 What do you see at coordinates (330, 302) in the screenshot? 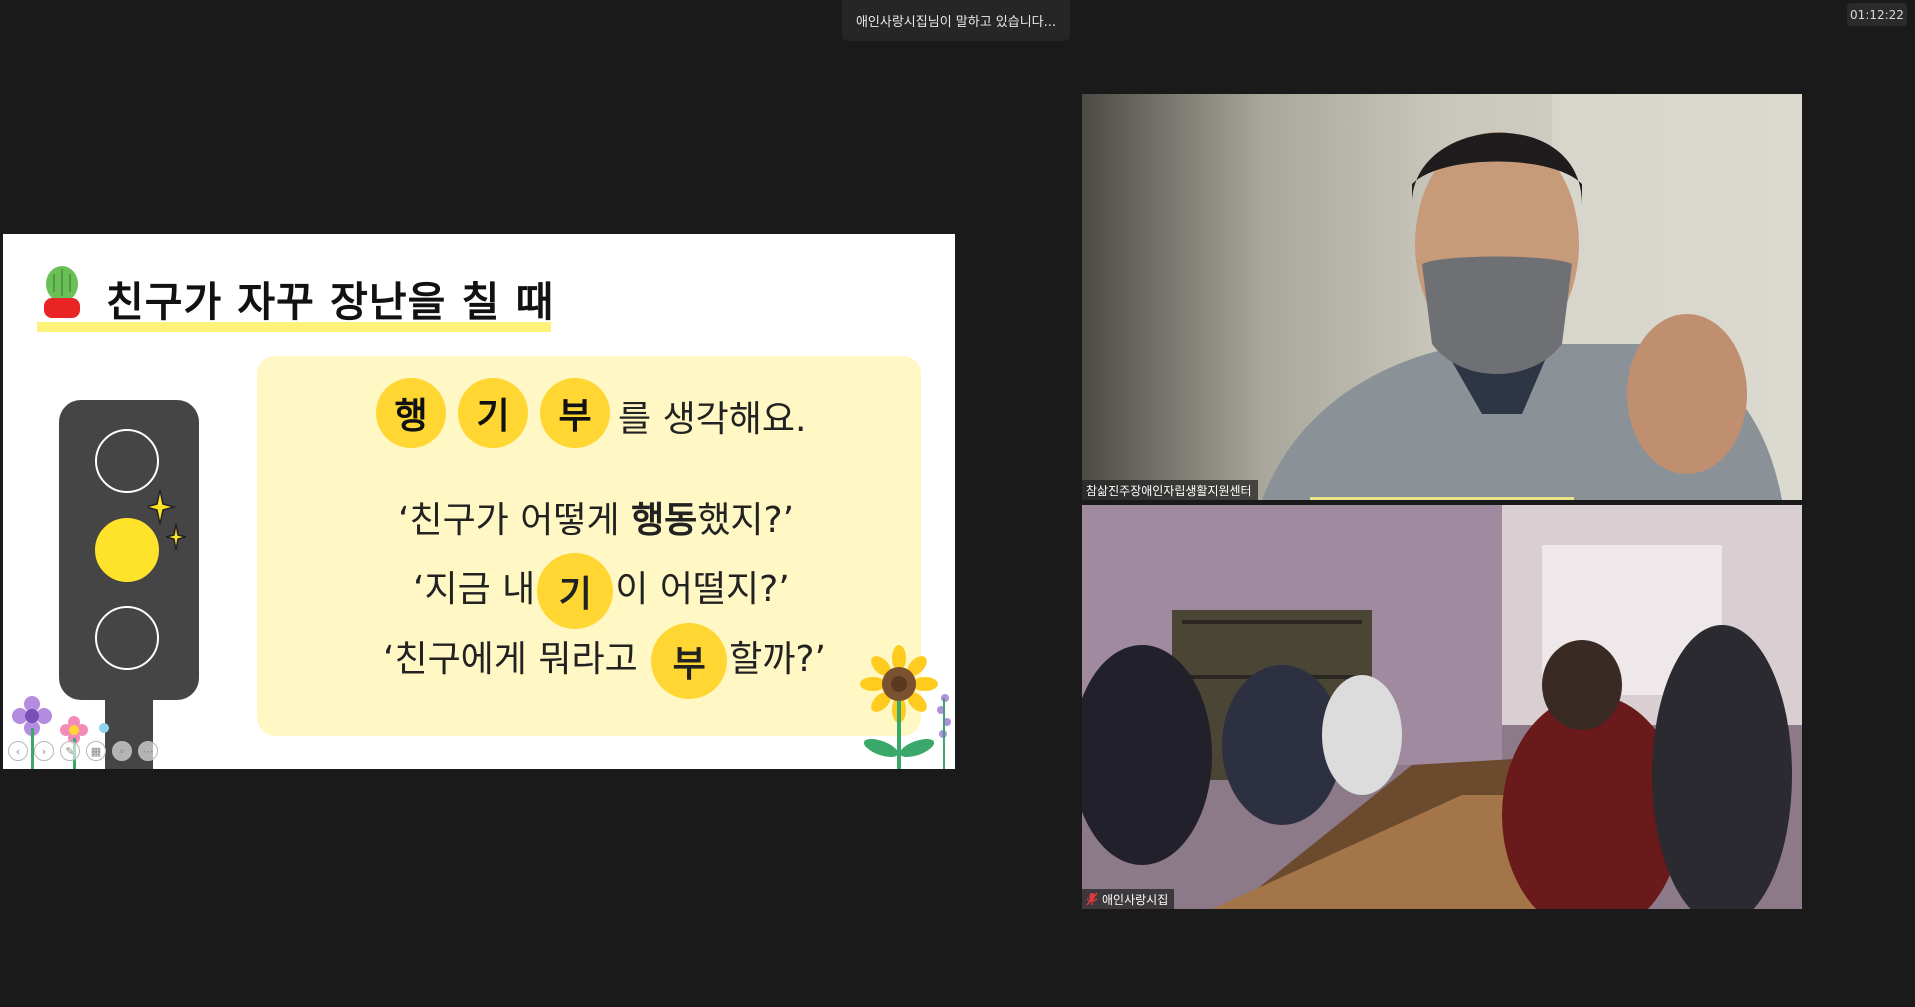
I see `slide-title: 친구가 자꾸 장난을 칠 때` at bounding box center [330, 302].